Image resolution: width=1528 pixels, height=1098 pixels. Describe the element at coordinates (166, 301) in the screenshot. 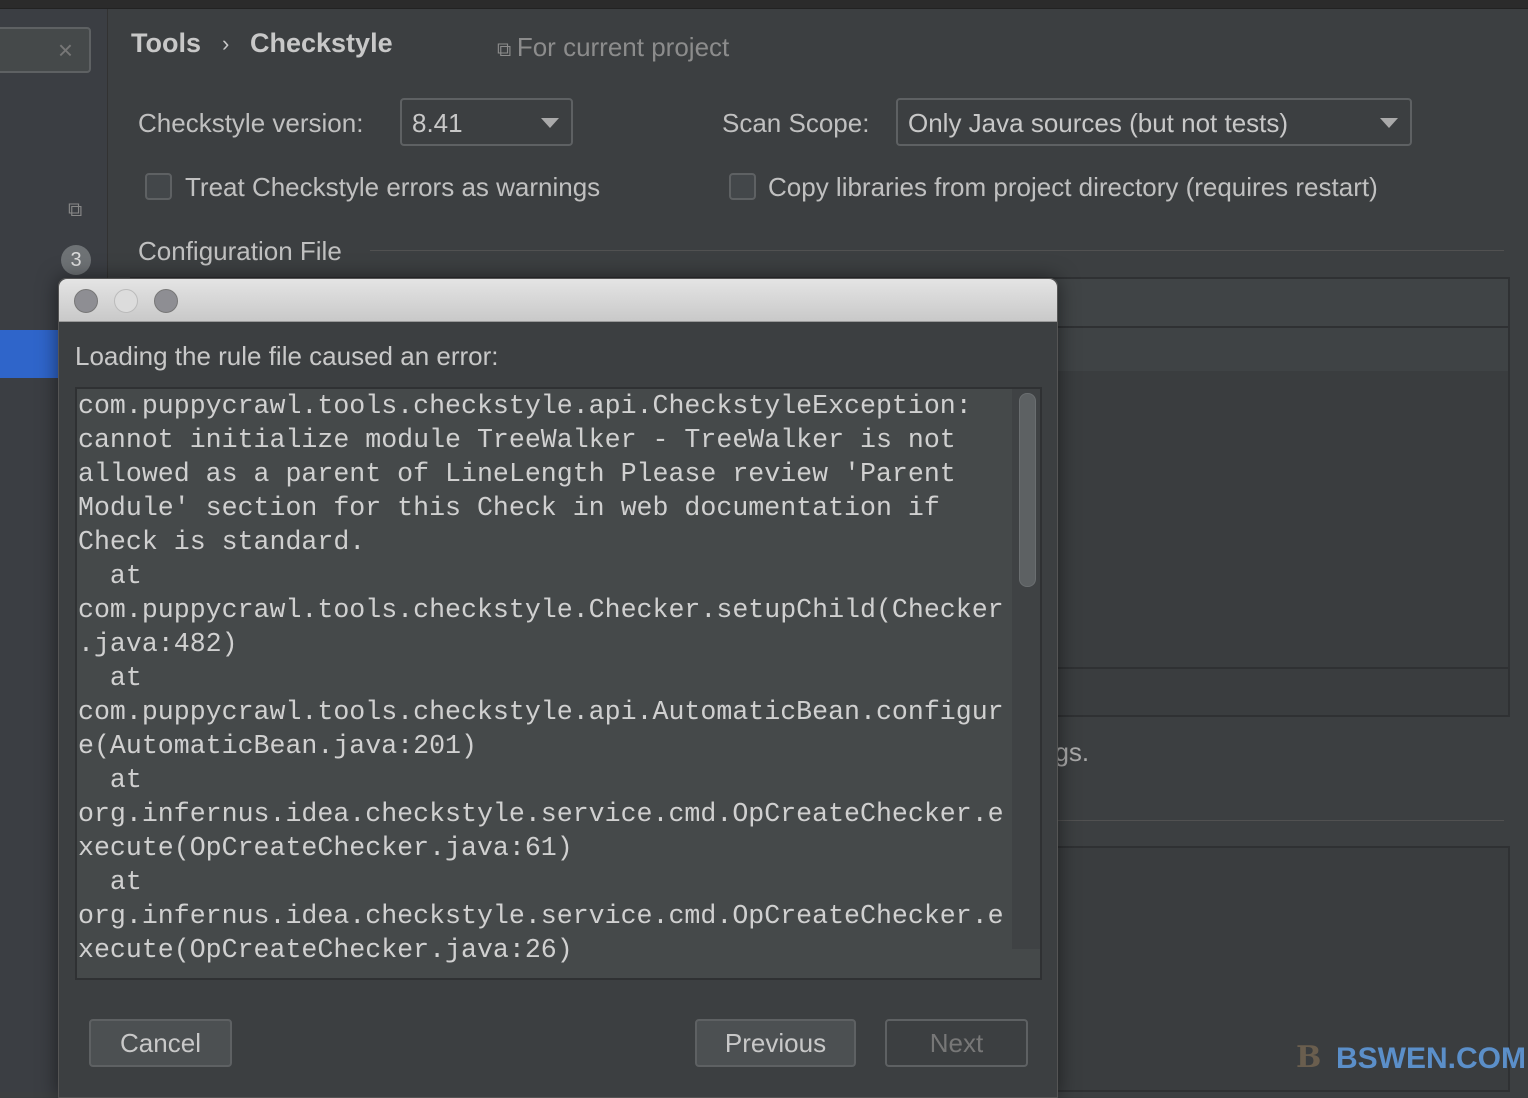

I see `maximize-window-button` at that location.